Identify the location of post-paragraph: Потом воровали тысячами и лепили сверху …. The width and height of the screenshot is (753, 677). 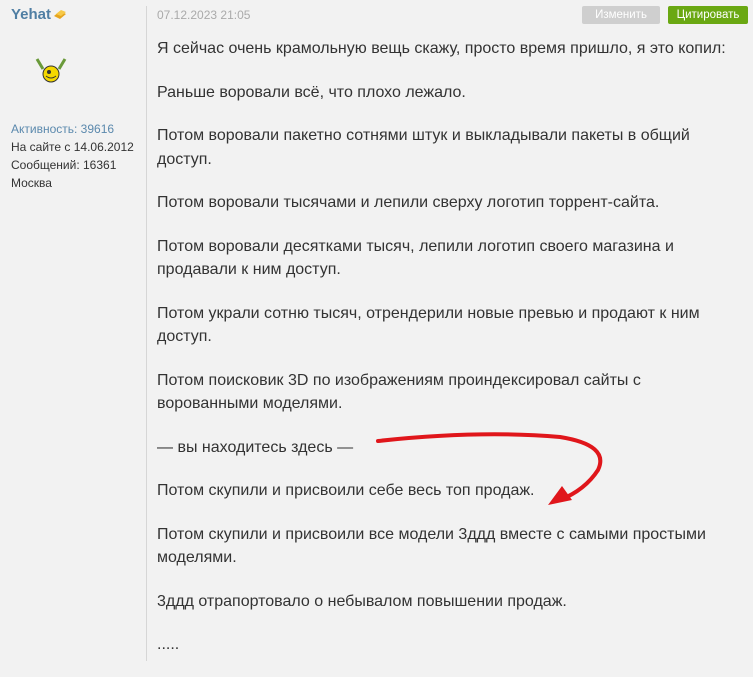
(408, 202).